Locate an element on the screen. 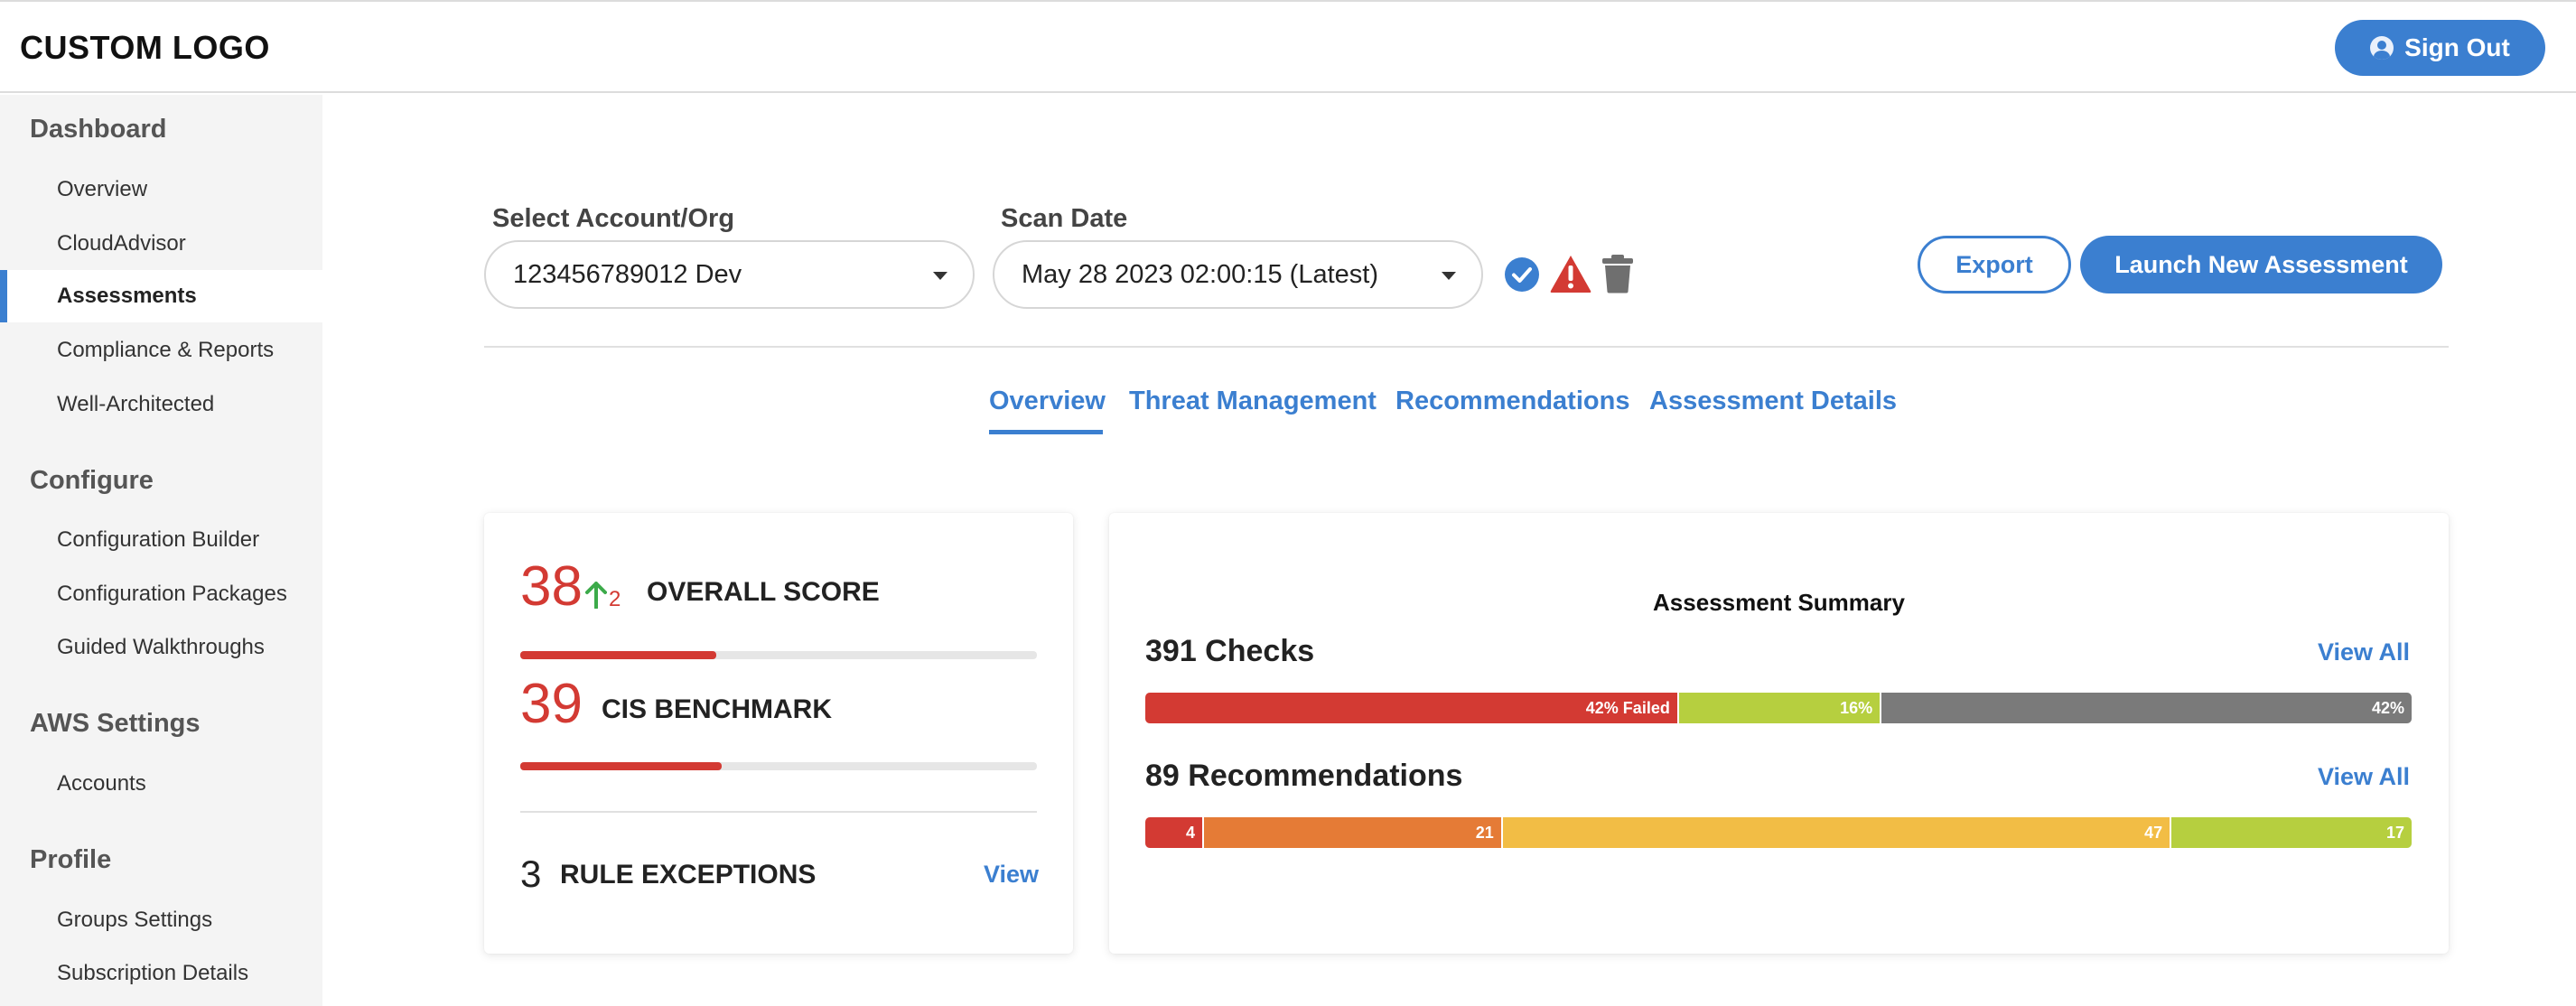  recs-segment: 17 is located at coordinates (2291, 832).